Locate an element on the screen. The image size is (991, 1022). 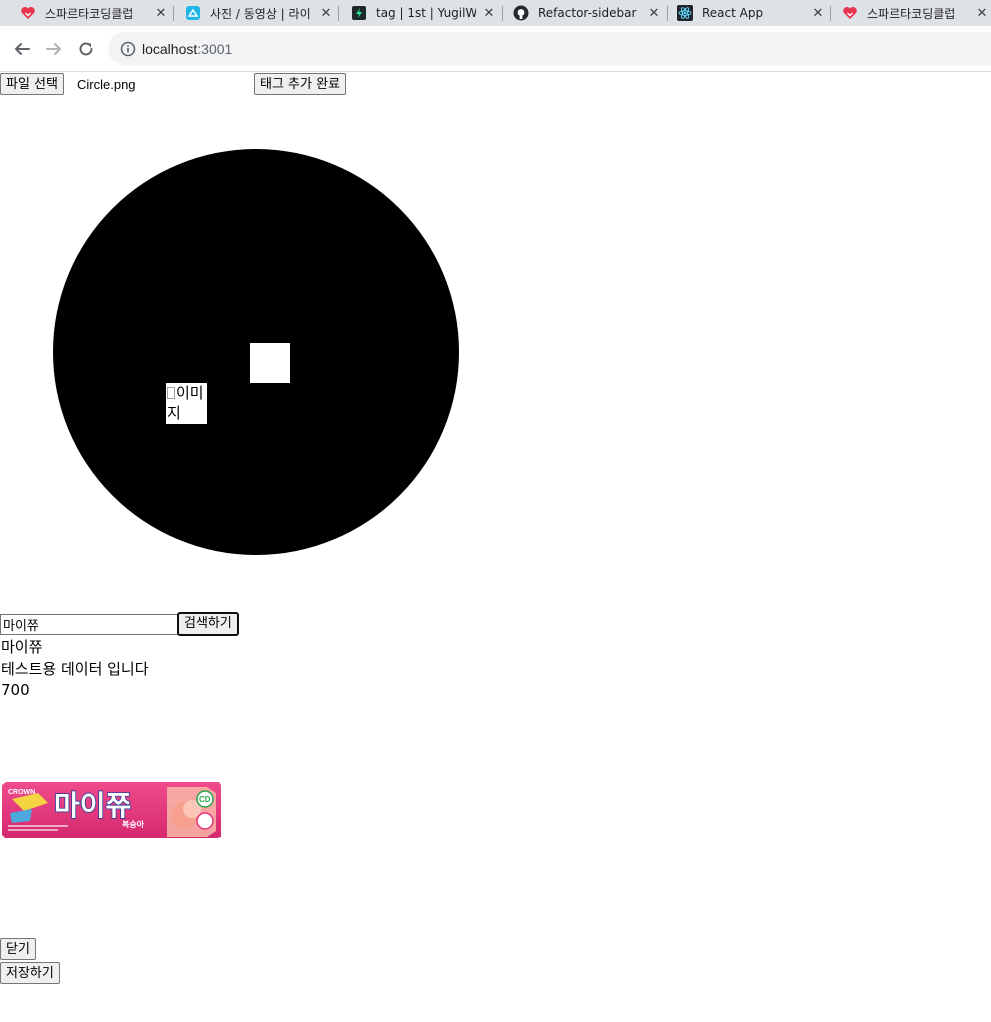
product-image: CROWN 마이쮸 복숭아 CD is located at coordinates (111, 810).